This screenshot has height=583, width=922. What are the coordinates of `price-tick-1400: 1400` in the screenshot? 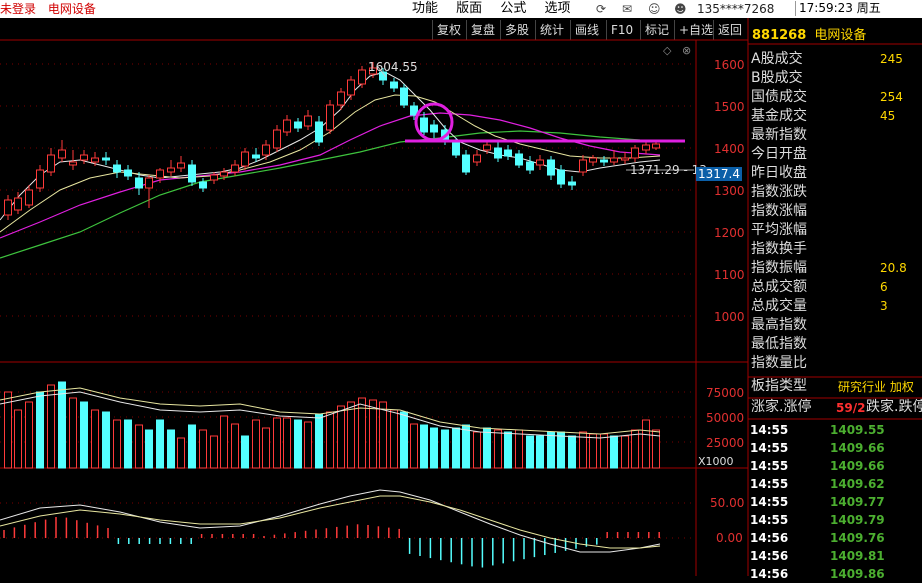 It's located at (729, 149).